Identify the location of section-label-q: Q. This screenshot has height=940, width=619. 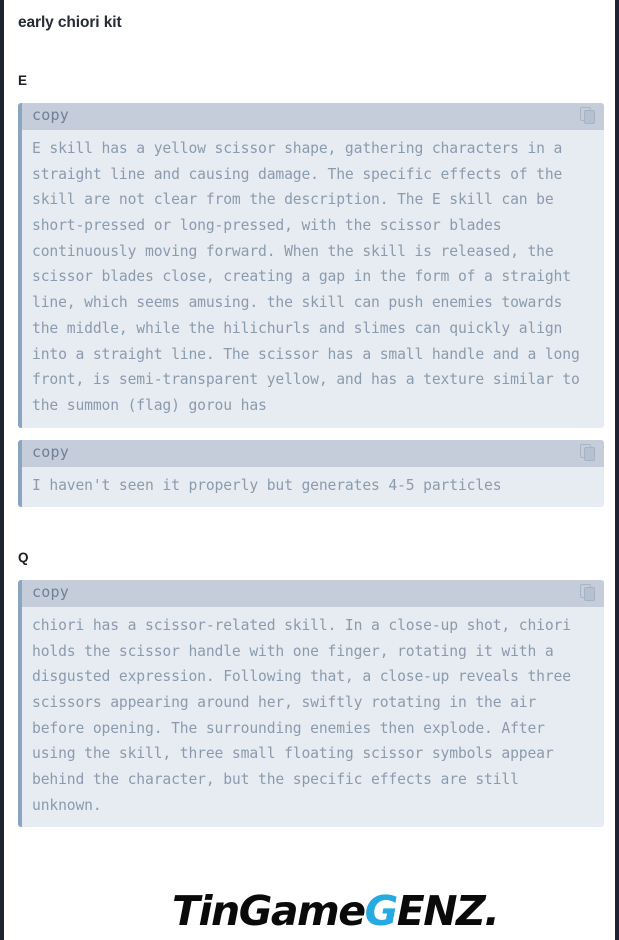
(23, 558).